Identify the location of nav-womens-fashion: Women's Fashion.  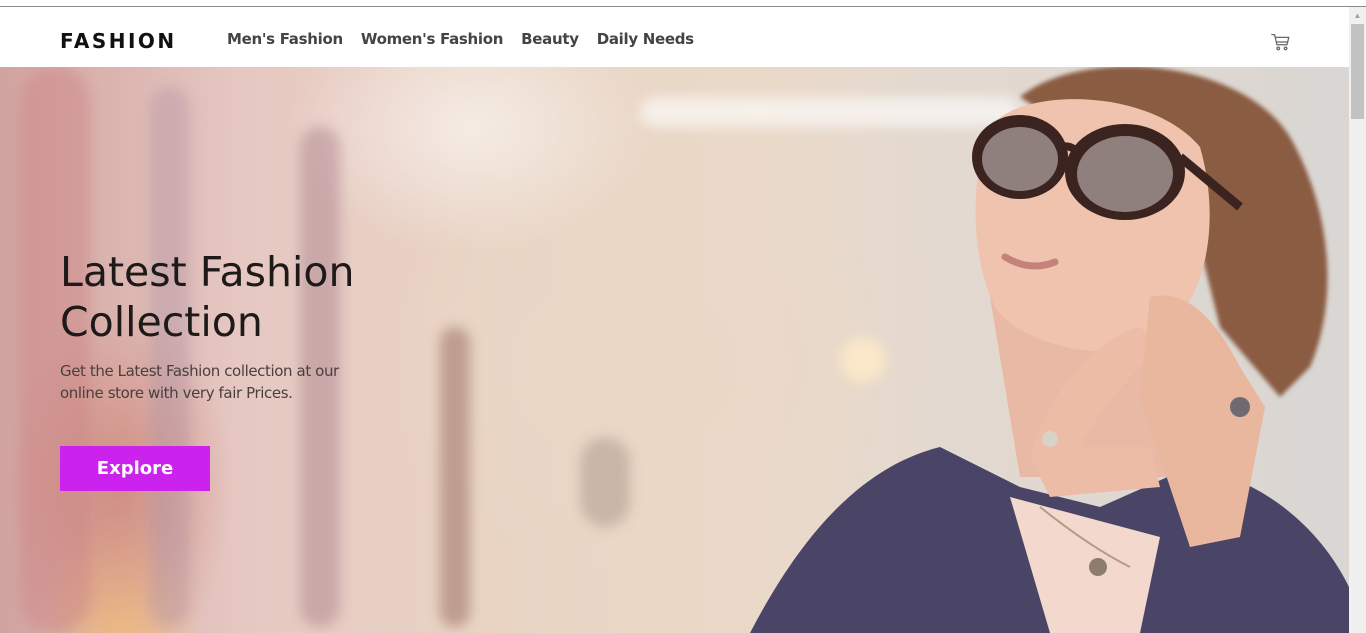
(432, 39).